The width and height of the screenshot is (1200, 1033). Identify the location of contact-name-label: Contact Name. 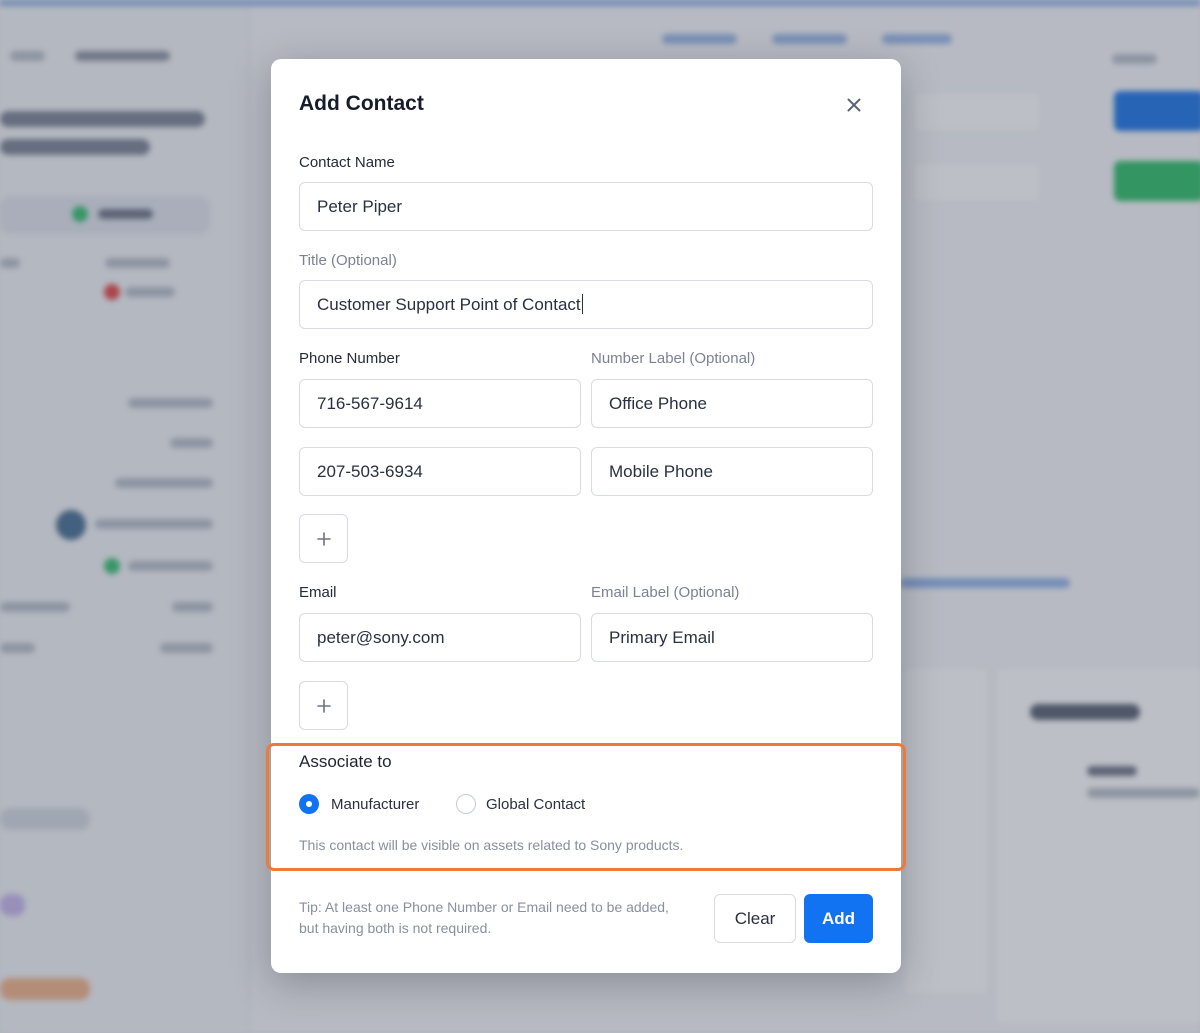
(347, 162).